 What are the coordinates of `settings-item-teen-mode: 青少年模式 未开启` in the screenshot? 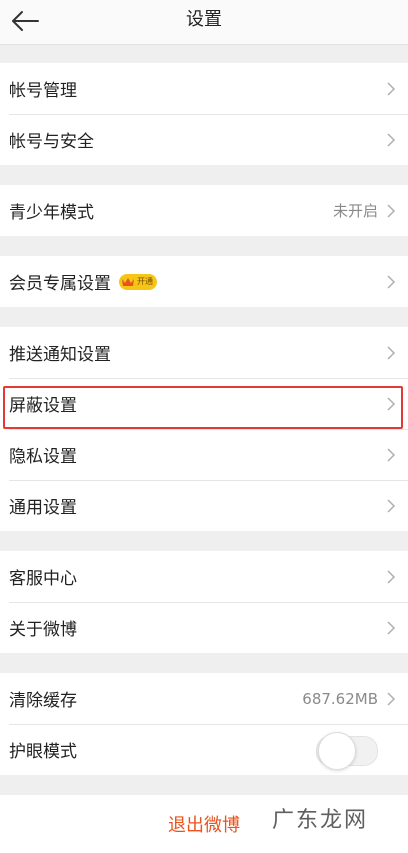 It's located at (204, 210).